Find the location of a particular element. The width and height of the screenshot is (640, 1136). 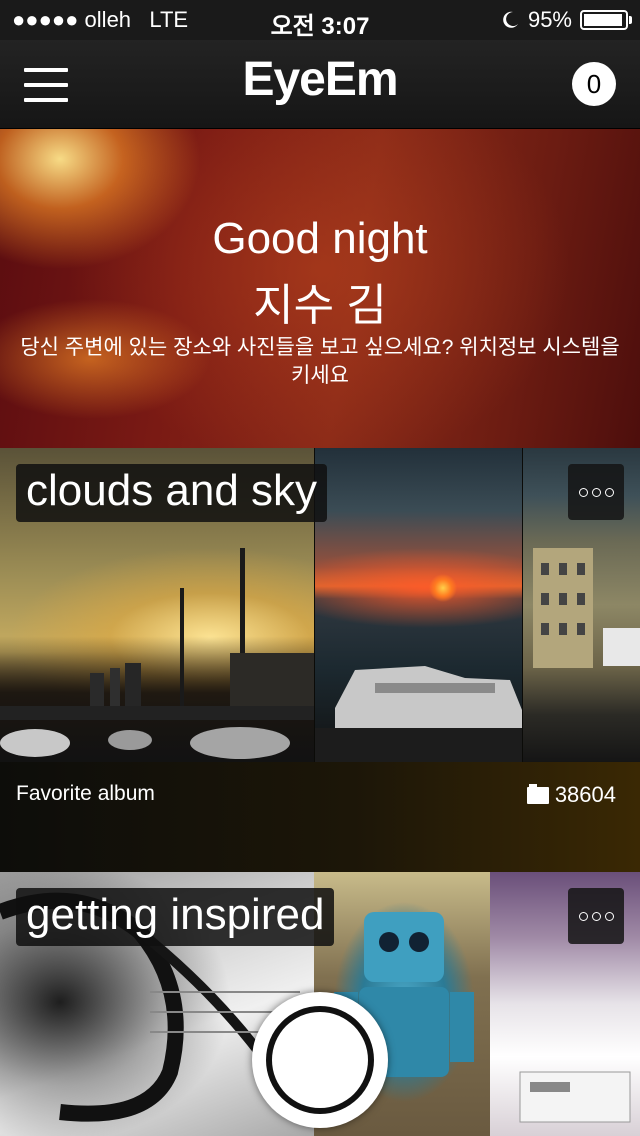

battery-percent: 95% is located at coordinates (549, 19).